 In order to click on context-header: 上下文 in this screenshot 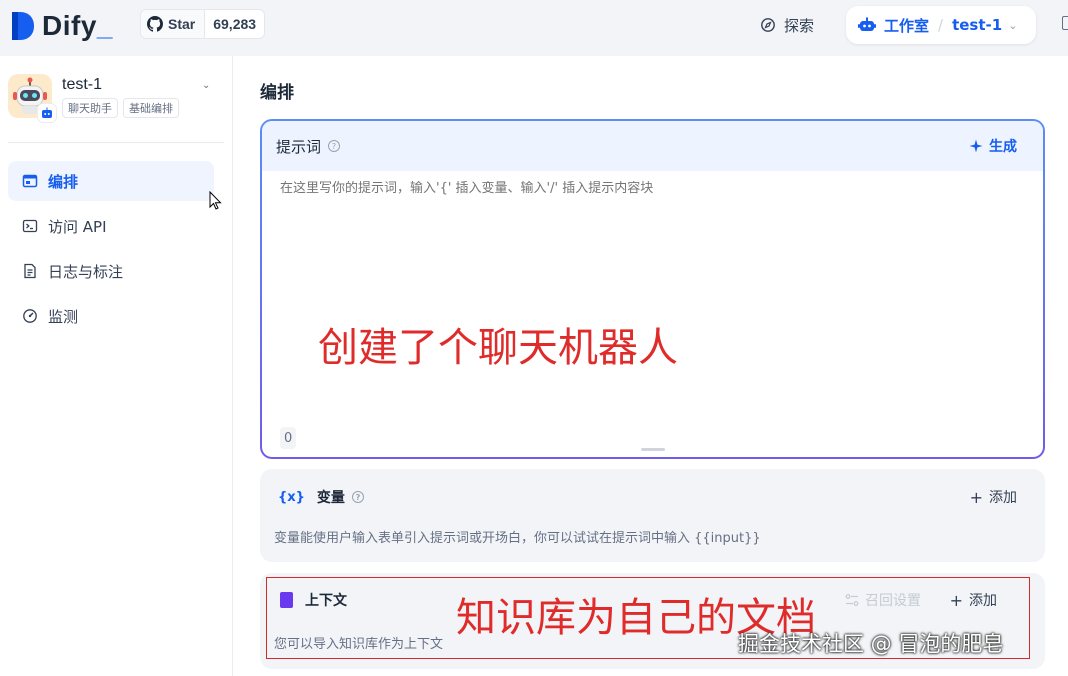, I will do `click(313, 600)`.